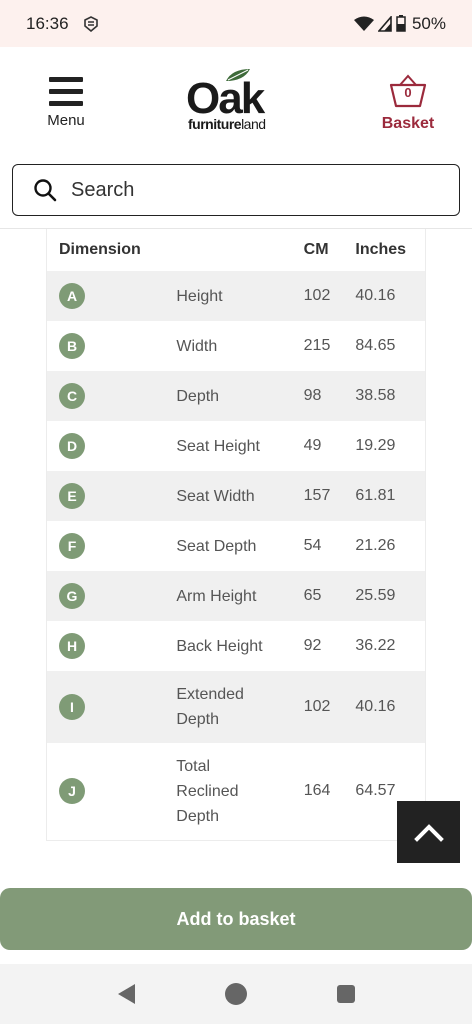 Image resolution: width=472 pixels, height=1024 pixels. I want to click on back-triangle-icon, so click(126, 994).